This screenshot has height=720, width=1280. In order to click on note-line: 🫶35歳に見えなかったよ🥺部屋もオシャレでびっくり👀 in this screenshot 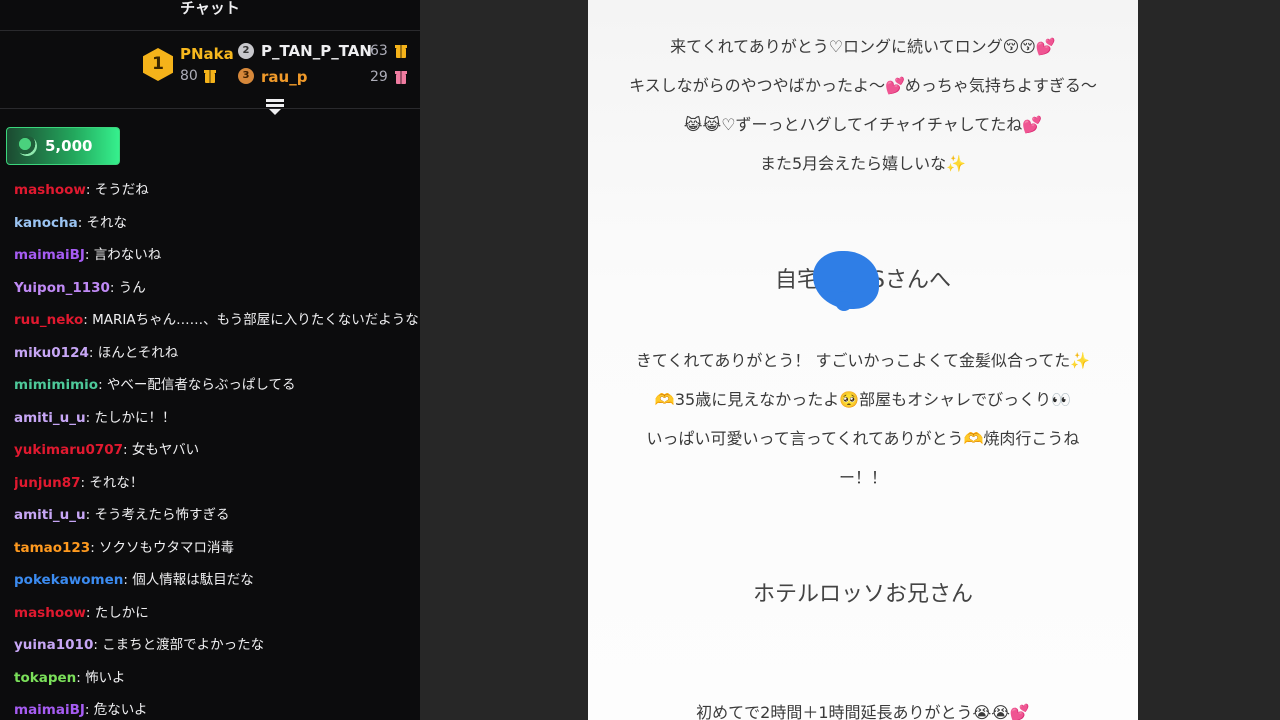, I will do `click(863, 399)`.